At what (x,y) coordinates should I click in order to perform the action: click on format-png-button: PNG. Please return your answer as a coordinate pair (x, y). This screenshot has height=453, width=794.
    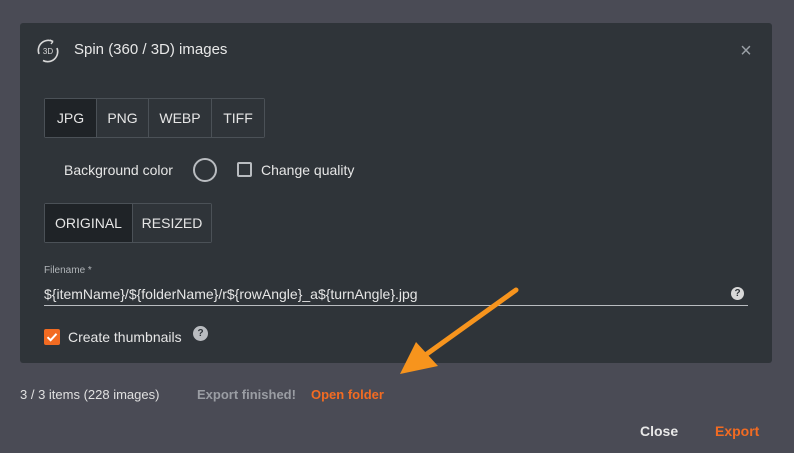
    Looking at the image, I should click on (123, 118).